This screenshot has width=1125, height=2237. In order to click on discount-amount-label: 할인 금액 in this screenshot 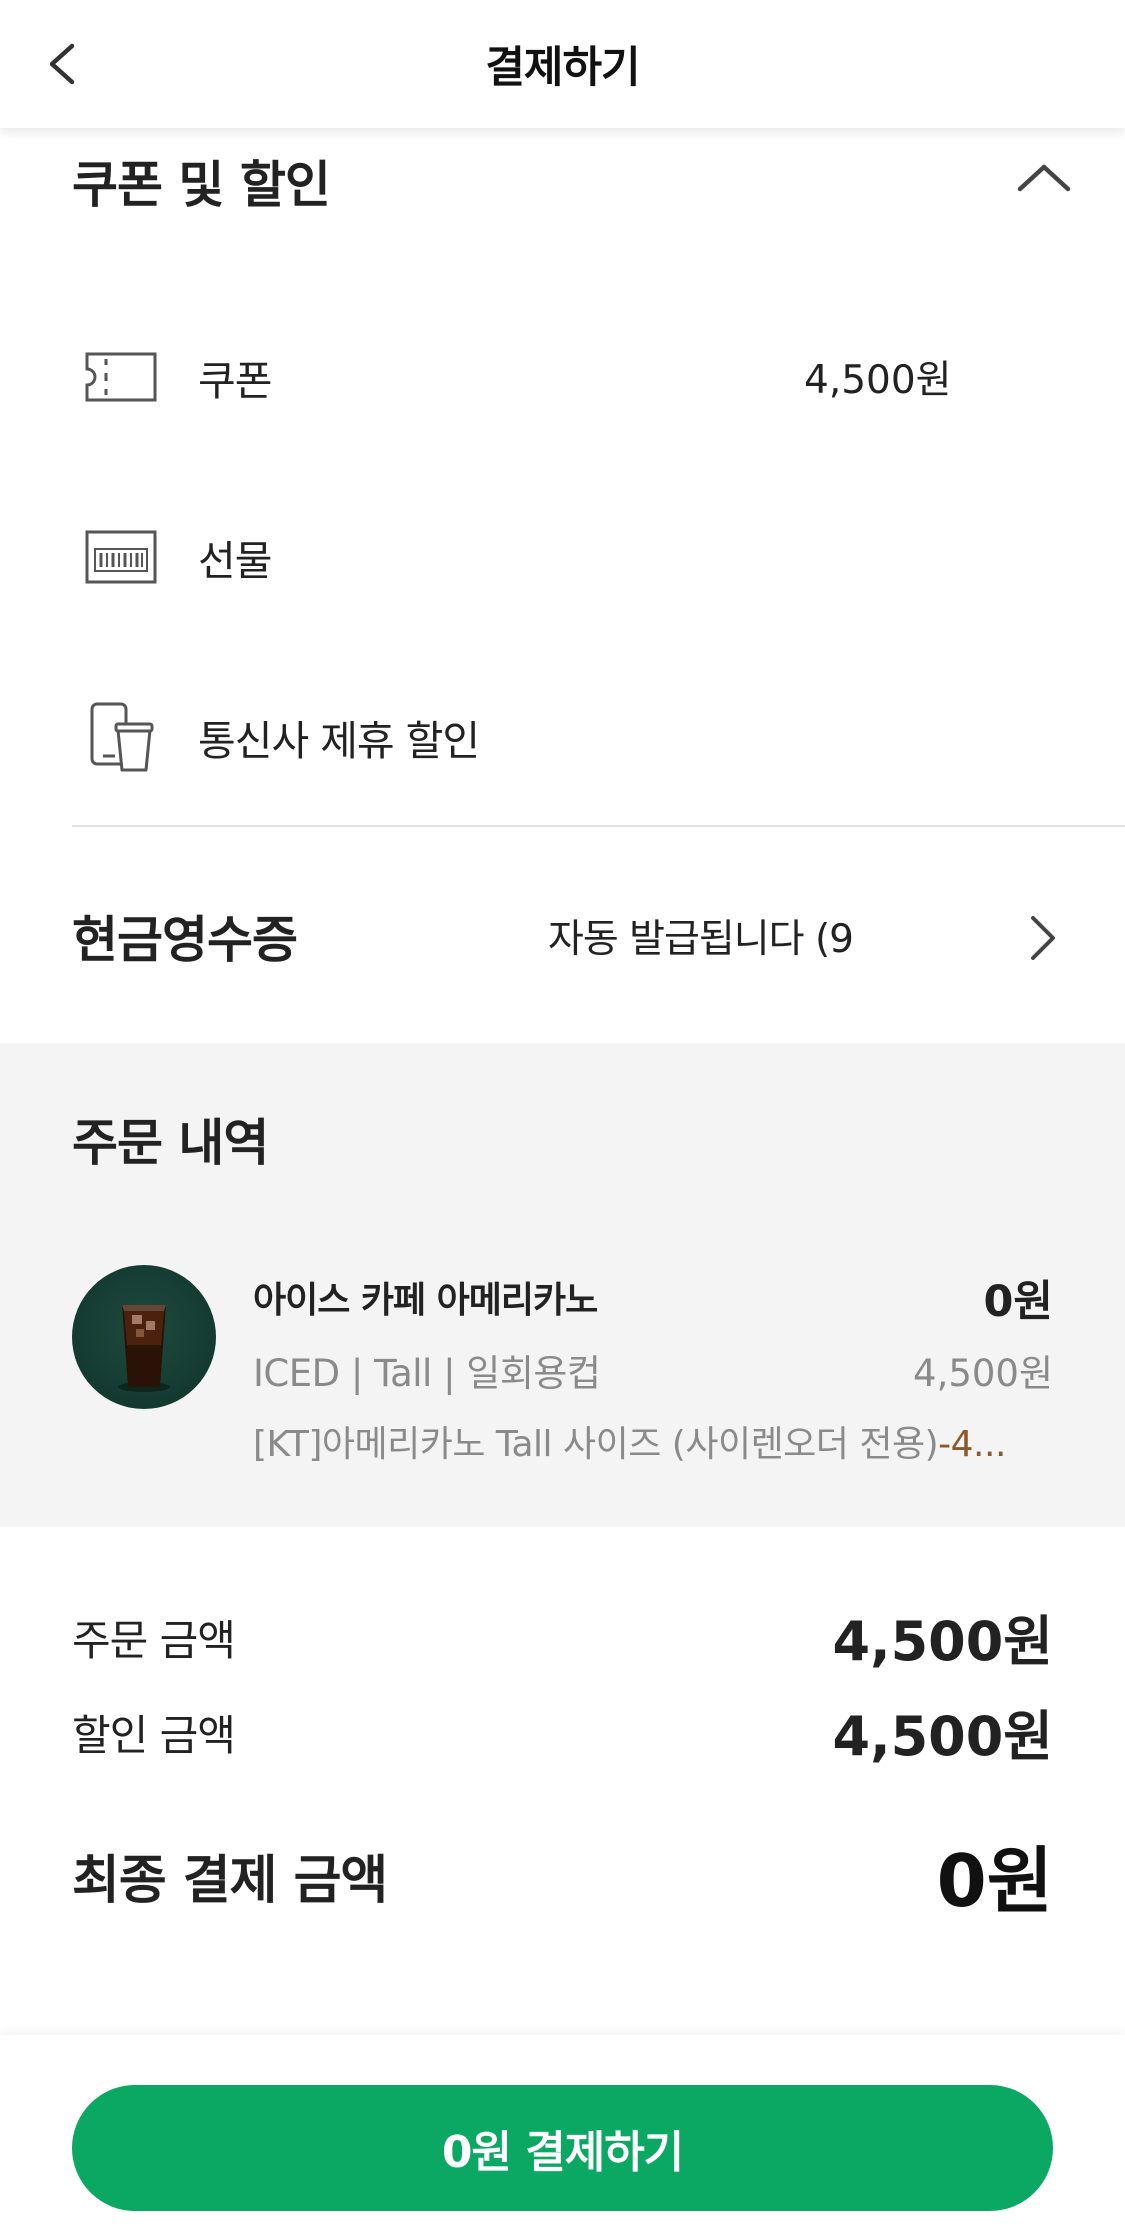, I will do `click(154, 1735)`.